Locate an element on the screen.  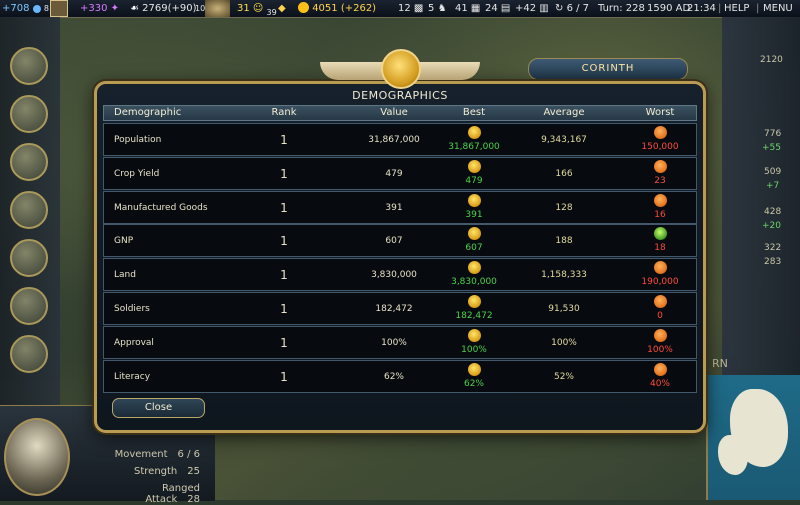
row-average: 9,343,167 is located at coordinates (564, 140).